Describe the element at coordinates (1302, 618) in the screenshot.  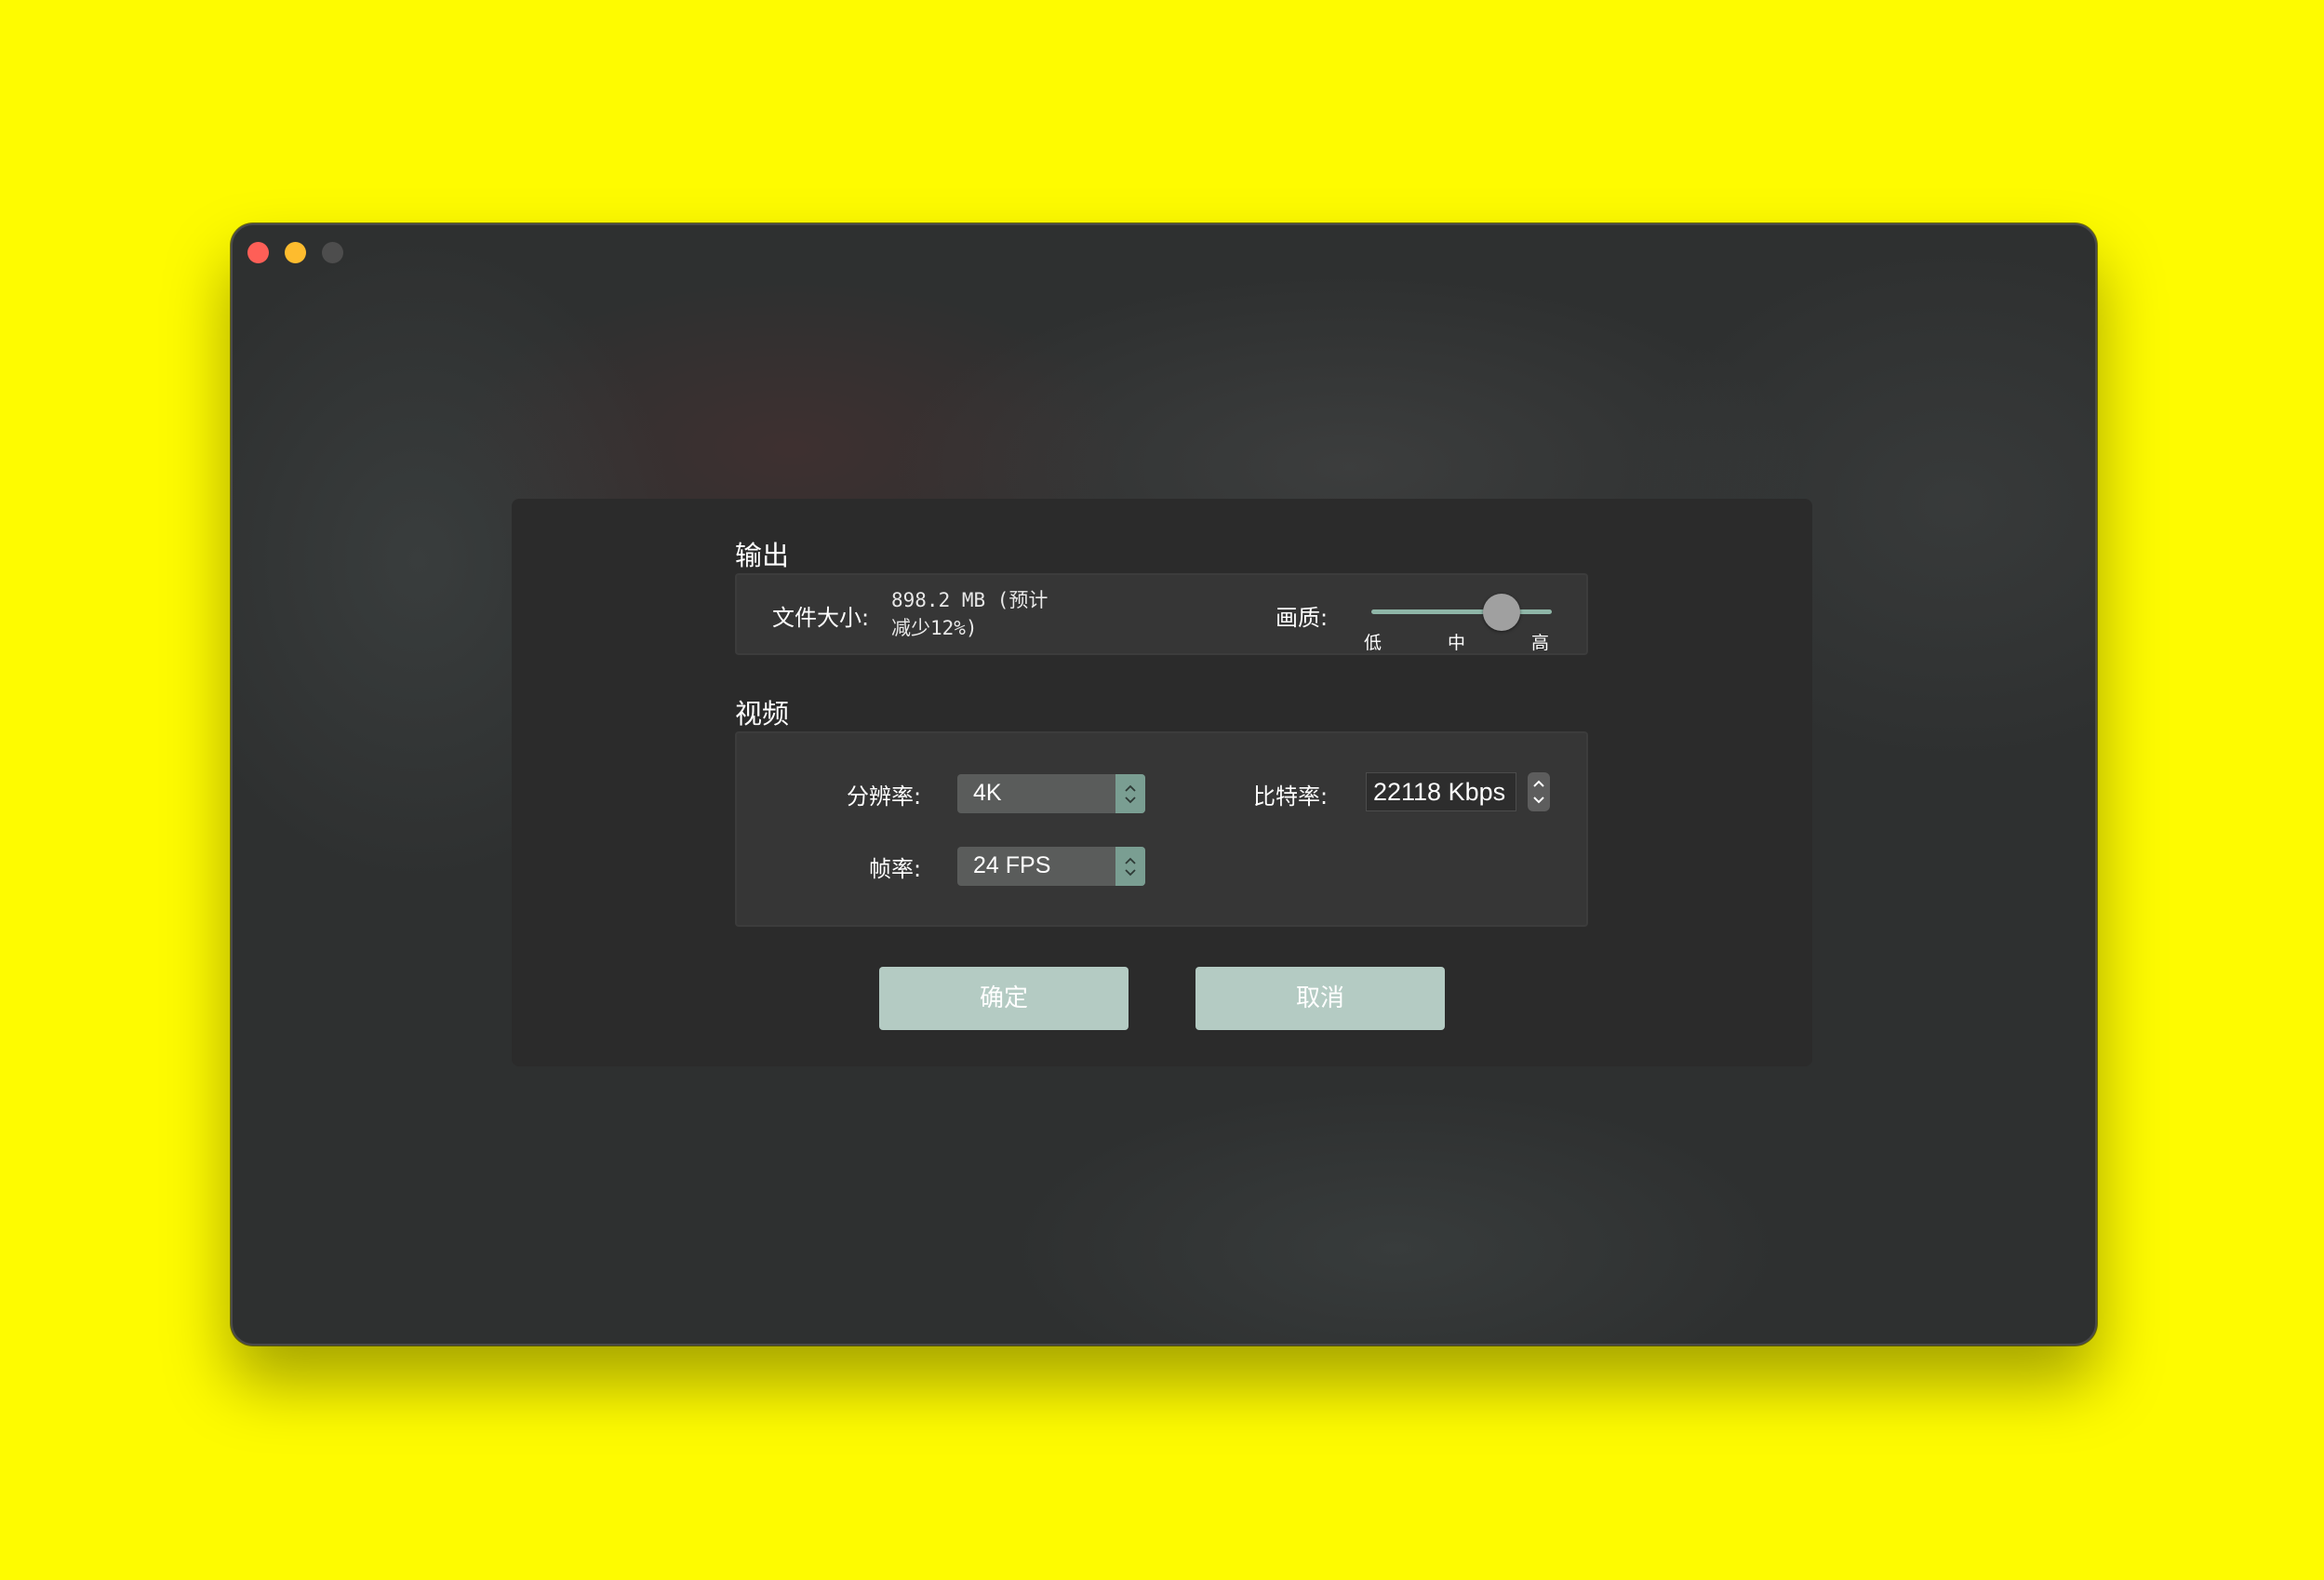
I see `quality-label: 画质:` at that location.